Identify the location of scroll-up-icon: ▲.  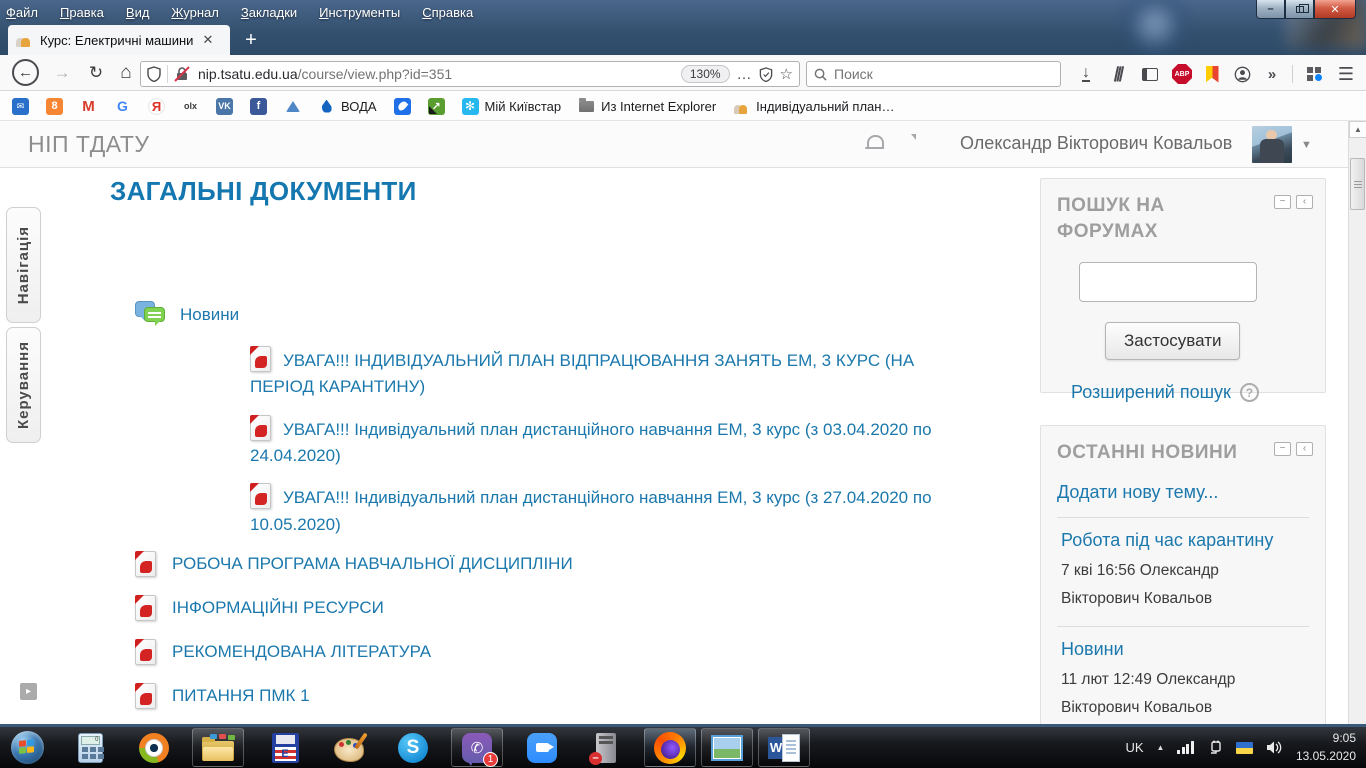
(1357, 129).